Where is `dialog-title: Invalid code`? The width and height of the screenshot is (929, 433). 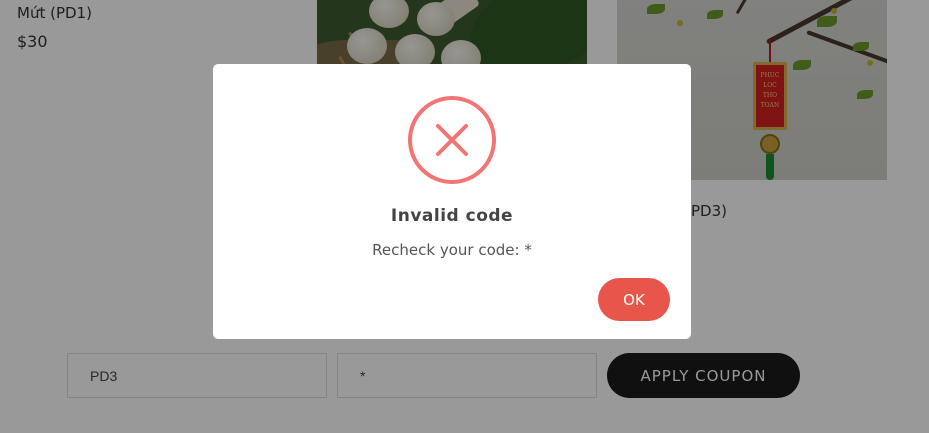
dialog-title: Invalid code is located at coordinates (452, 216).